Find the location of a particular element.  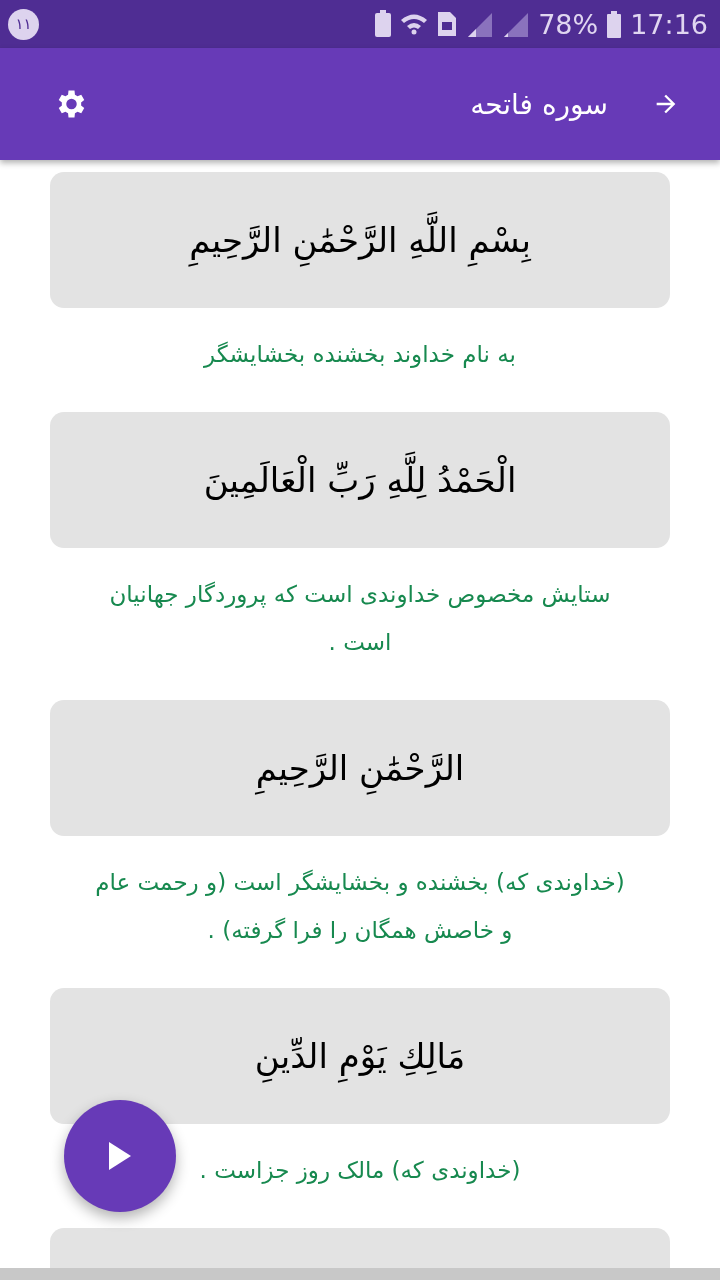

clock-time: 17:16 is located at coordinates (669, 24).